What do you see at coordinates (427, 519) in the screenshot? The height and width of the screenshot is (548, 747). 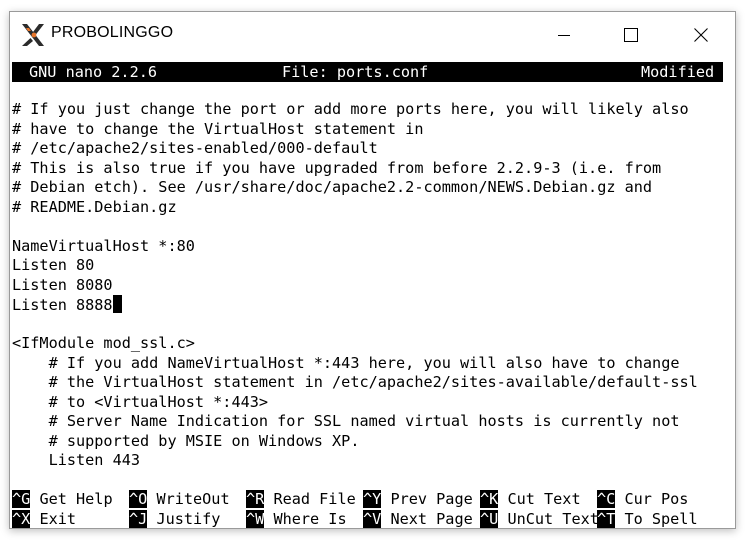 I see `shortcut-label: Next Page` at bounding box center [427, 519].